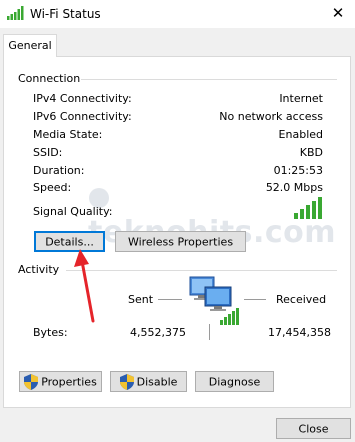 The width and height of the screenshot is (355, 442). Describe the element at coordinates (177, 14) in the screenshot. I see `title-bar: Wi-Fi Status ✕` at that location.